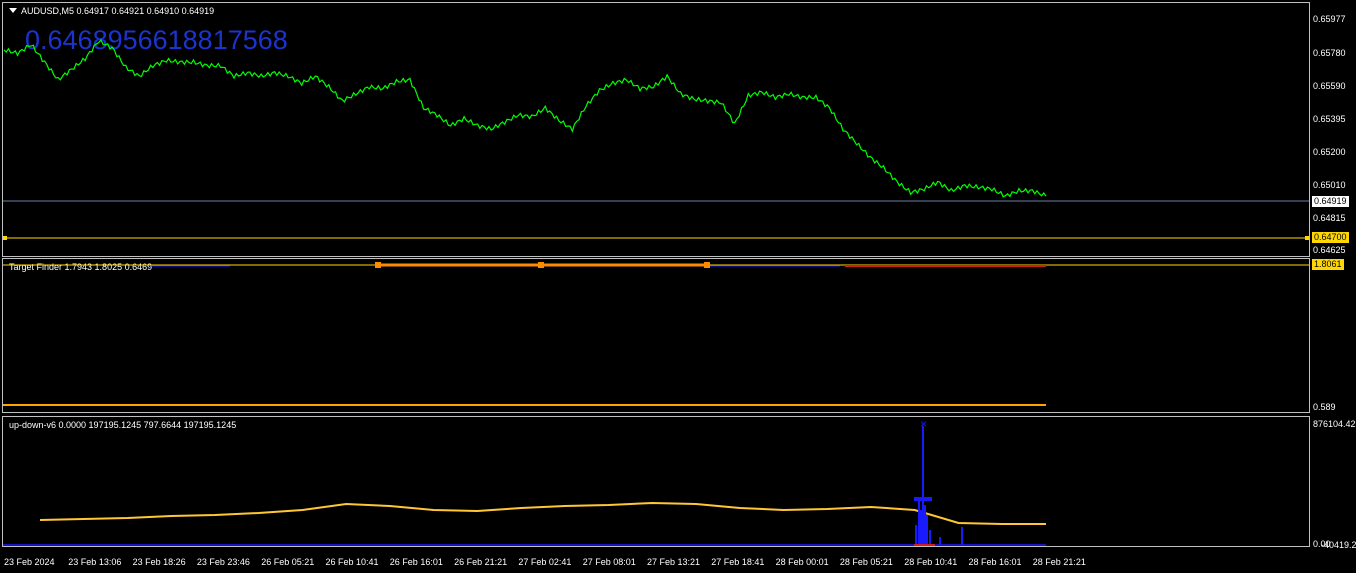 The width and height of the screenshot is (1356, 573). What do you see at coordinates (1059, 562) in the screenshot?
I see `time-label: 28 Feb 21:21` at bounding box center [1059, 562].